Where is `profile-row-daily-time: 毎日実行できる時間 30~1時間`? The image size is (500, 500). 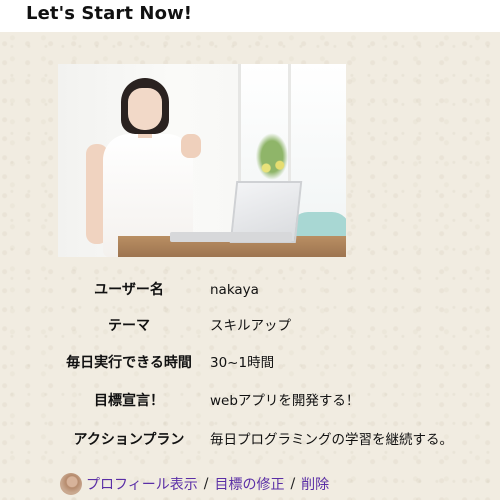 profile-row-daily-time: 毎日実行できる時間 30~1時間 is located at coordinates (265, 365).